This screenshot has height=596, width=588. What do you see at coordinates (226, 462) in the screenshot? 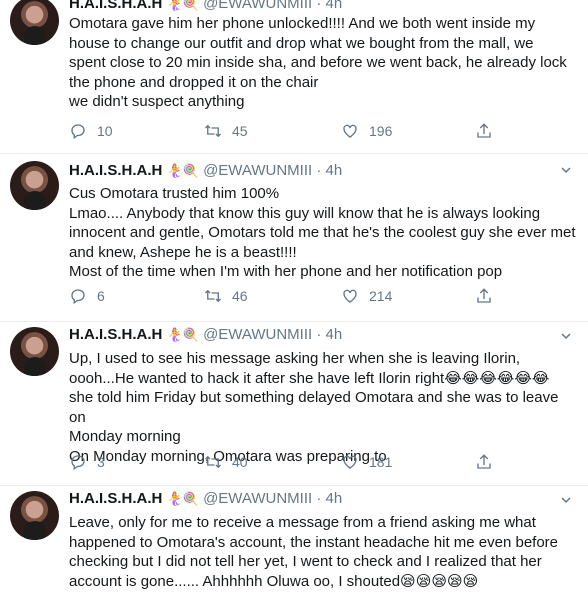
I see `retweet-button: 40` at bounding box center [226, 462].